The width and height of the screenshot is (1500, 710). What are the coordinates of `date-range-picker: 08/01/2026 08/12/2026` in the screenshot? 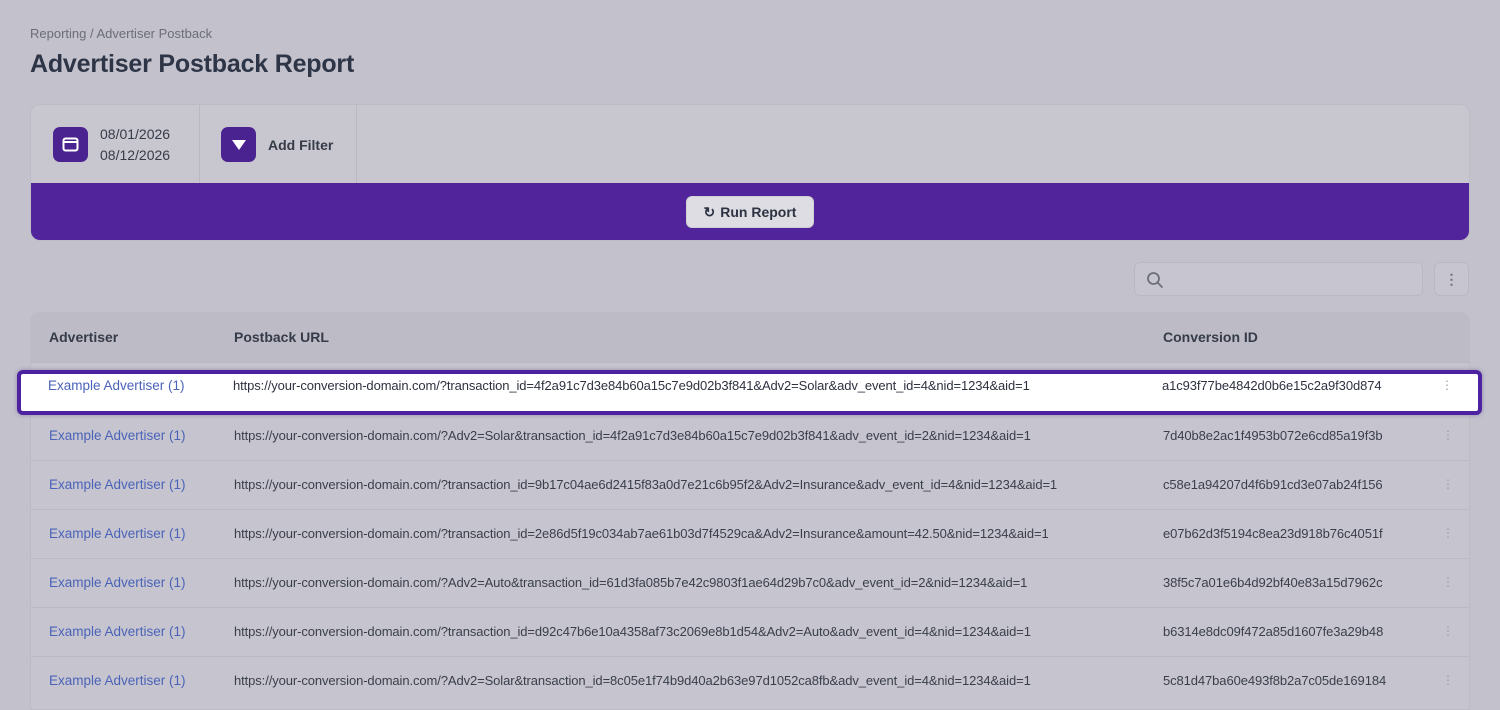 It's located at (115, 144).